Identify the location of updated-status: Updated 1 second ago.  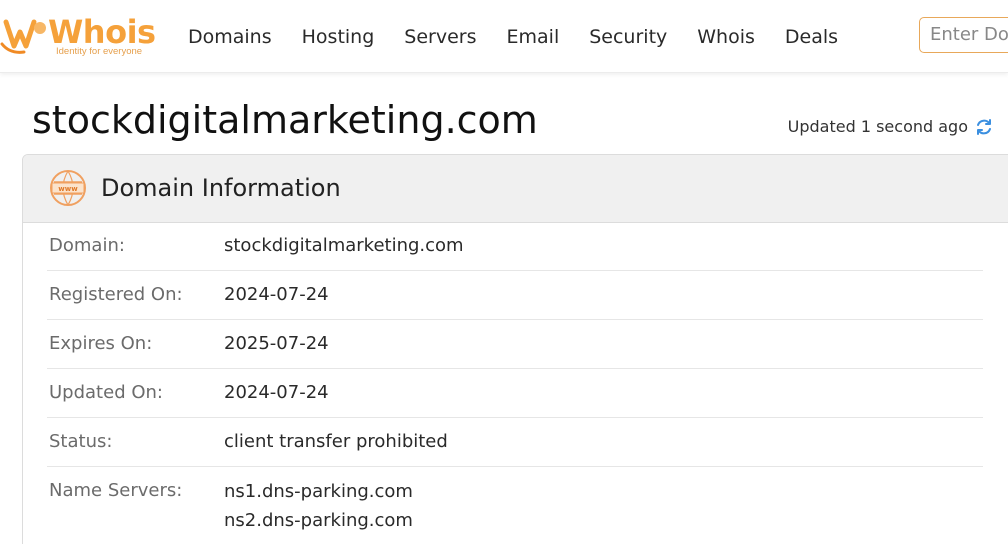
(891, 127).